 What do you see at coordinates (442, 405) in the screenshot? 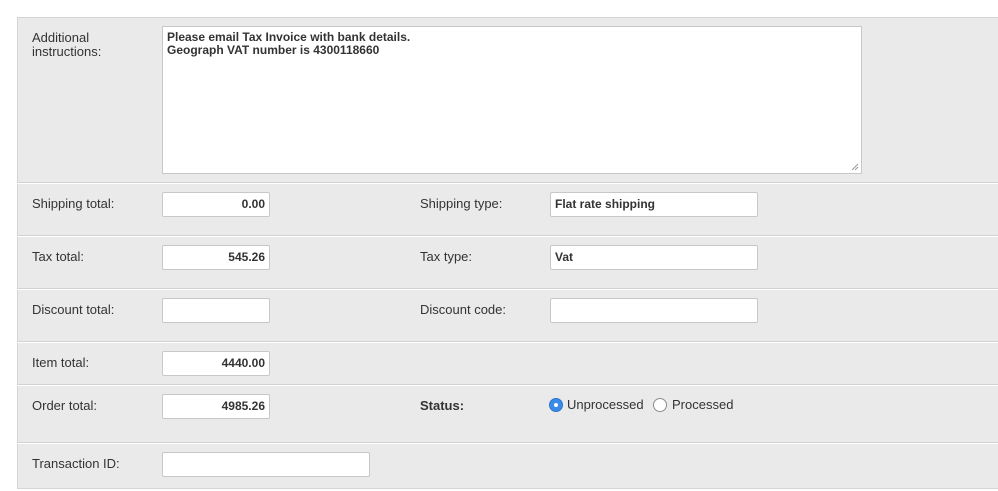
I see `status-label: Status:` at bounding box center [442, 405].